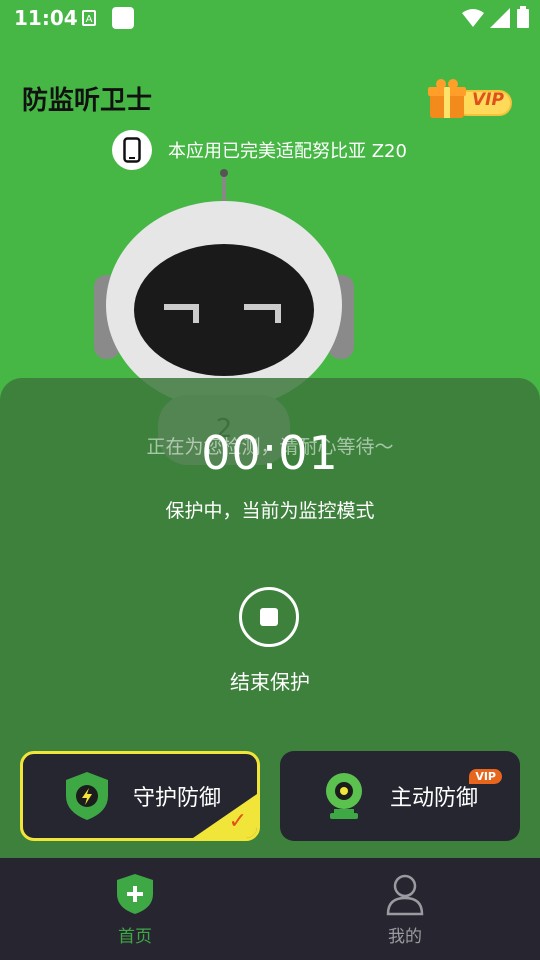  What do you see at coordinates (270, 18) in the screenshot?
I see `status-bar: 11:04 A` at bounding box center [270, 18].